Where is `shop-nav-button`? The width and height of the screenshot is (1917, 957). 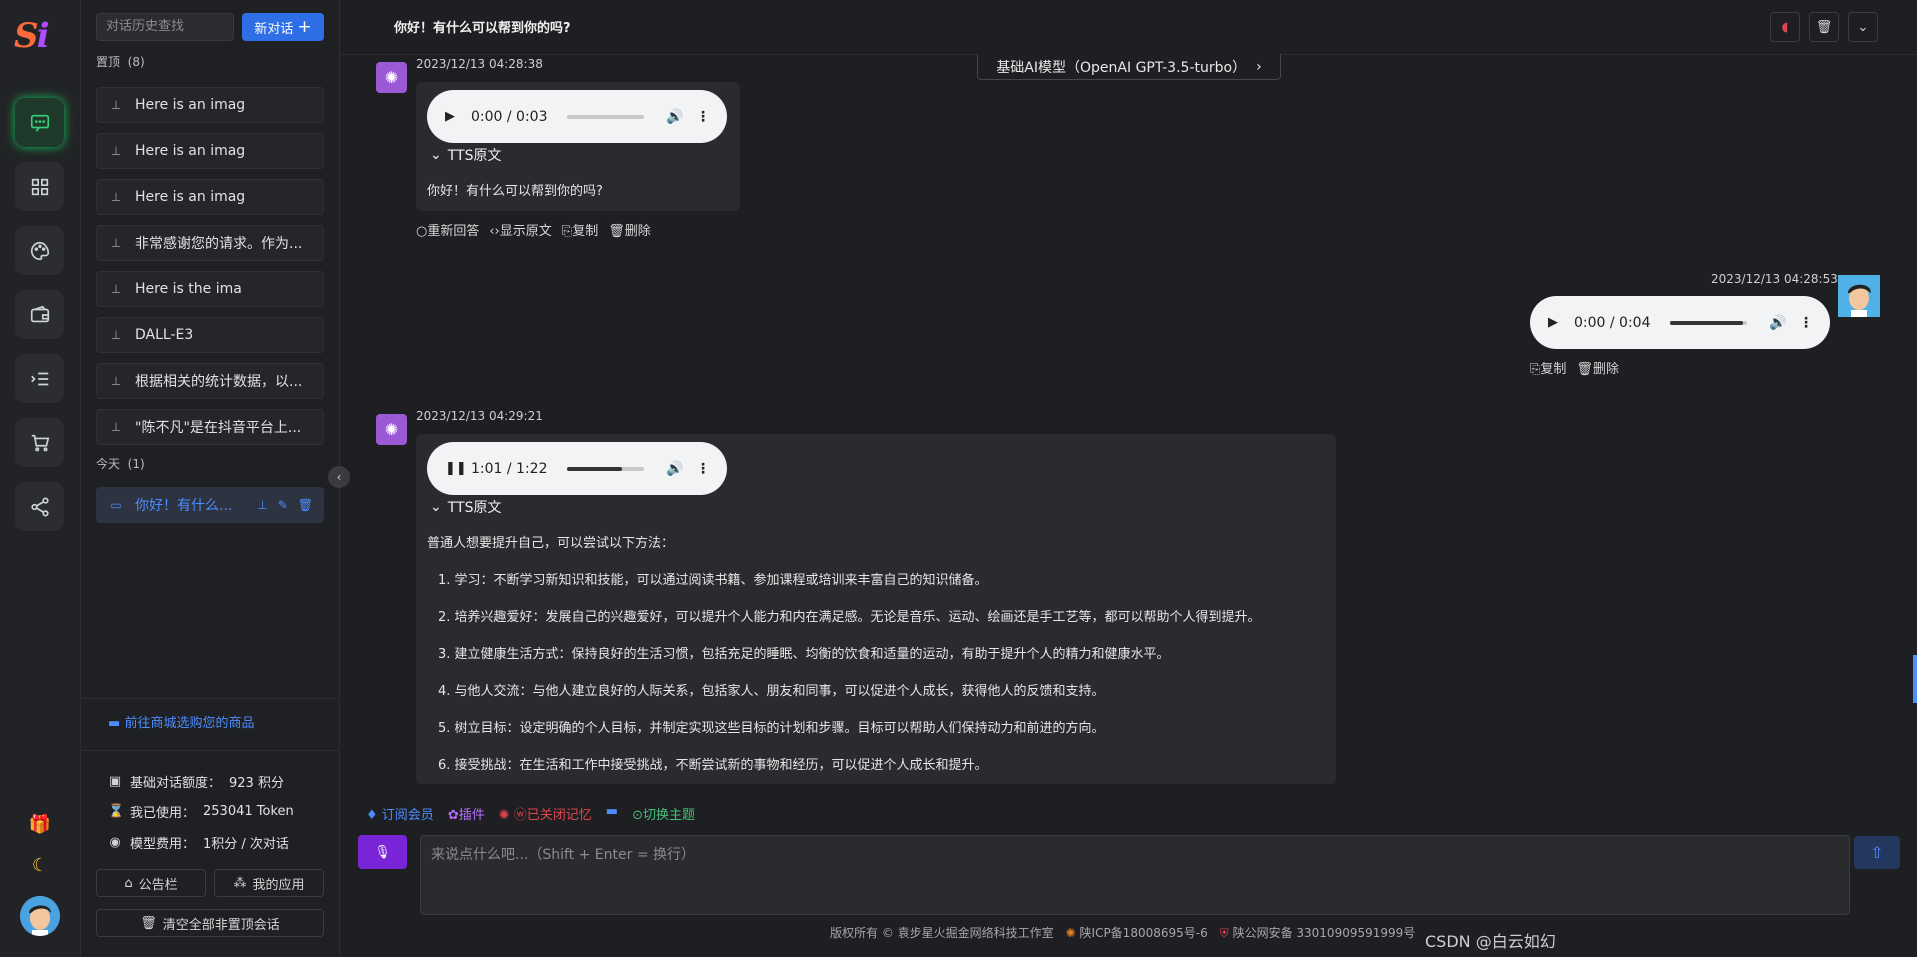
shop-nav-button is located at coordinates (39, 442).